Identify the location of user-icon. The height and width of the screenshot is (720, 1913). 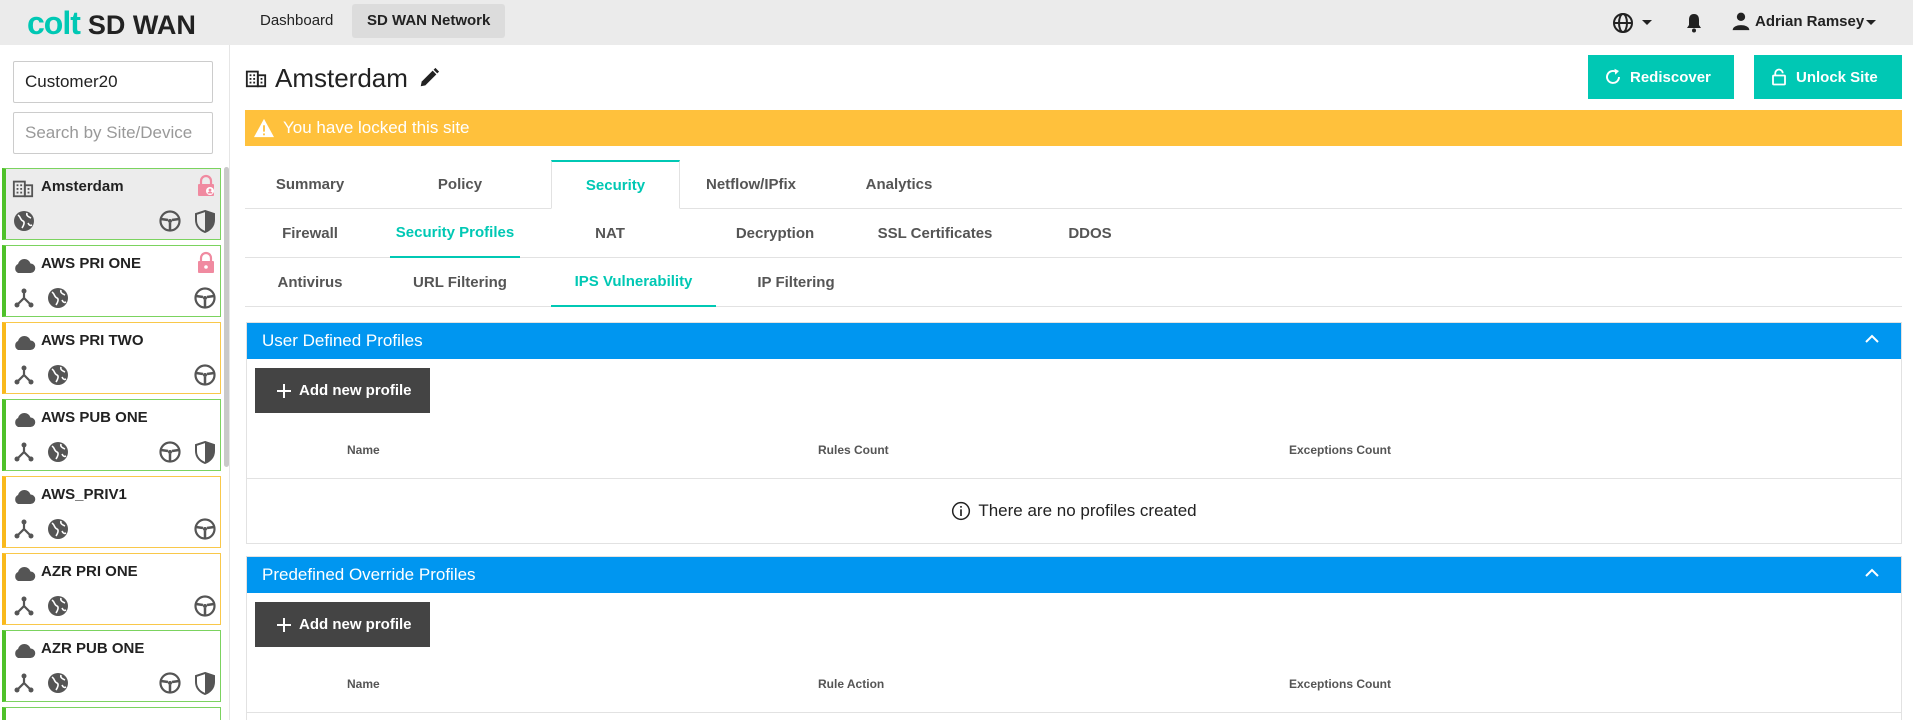
(1741, 21).